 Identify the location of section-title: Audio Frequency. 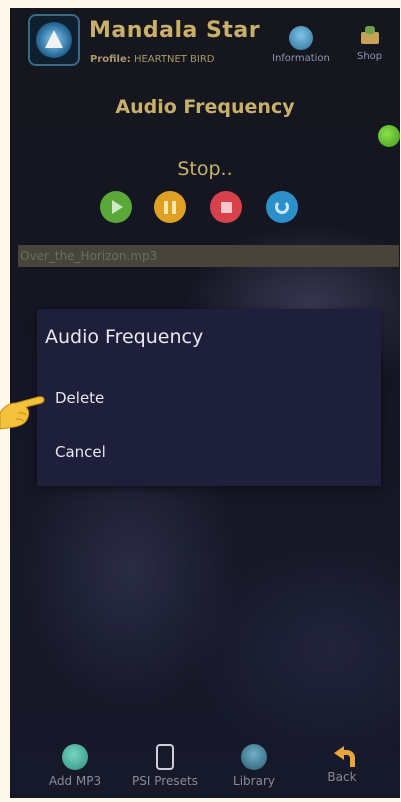
(205, 107).